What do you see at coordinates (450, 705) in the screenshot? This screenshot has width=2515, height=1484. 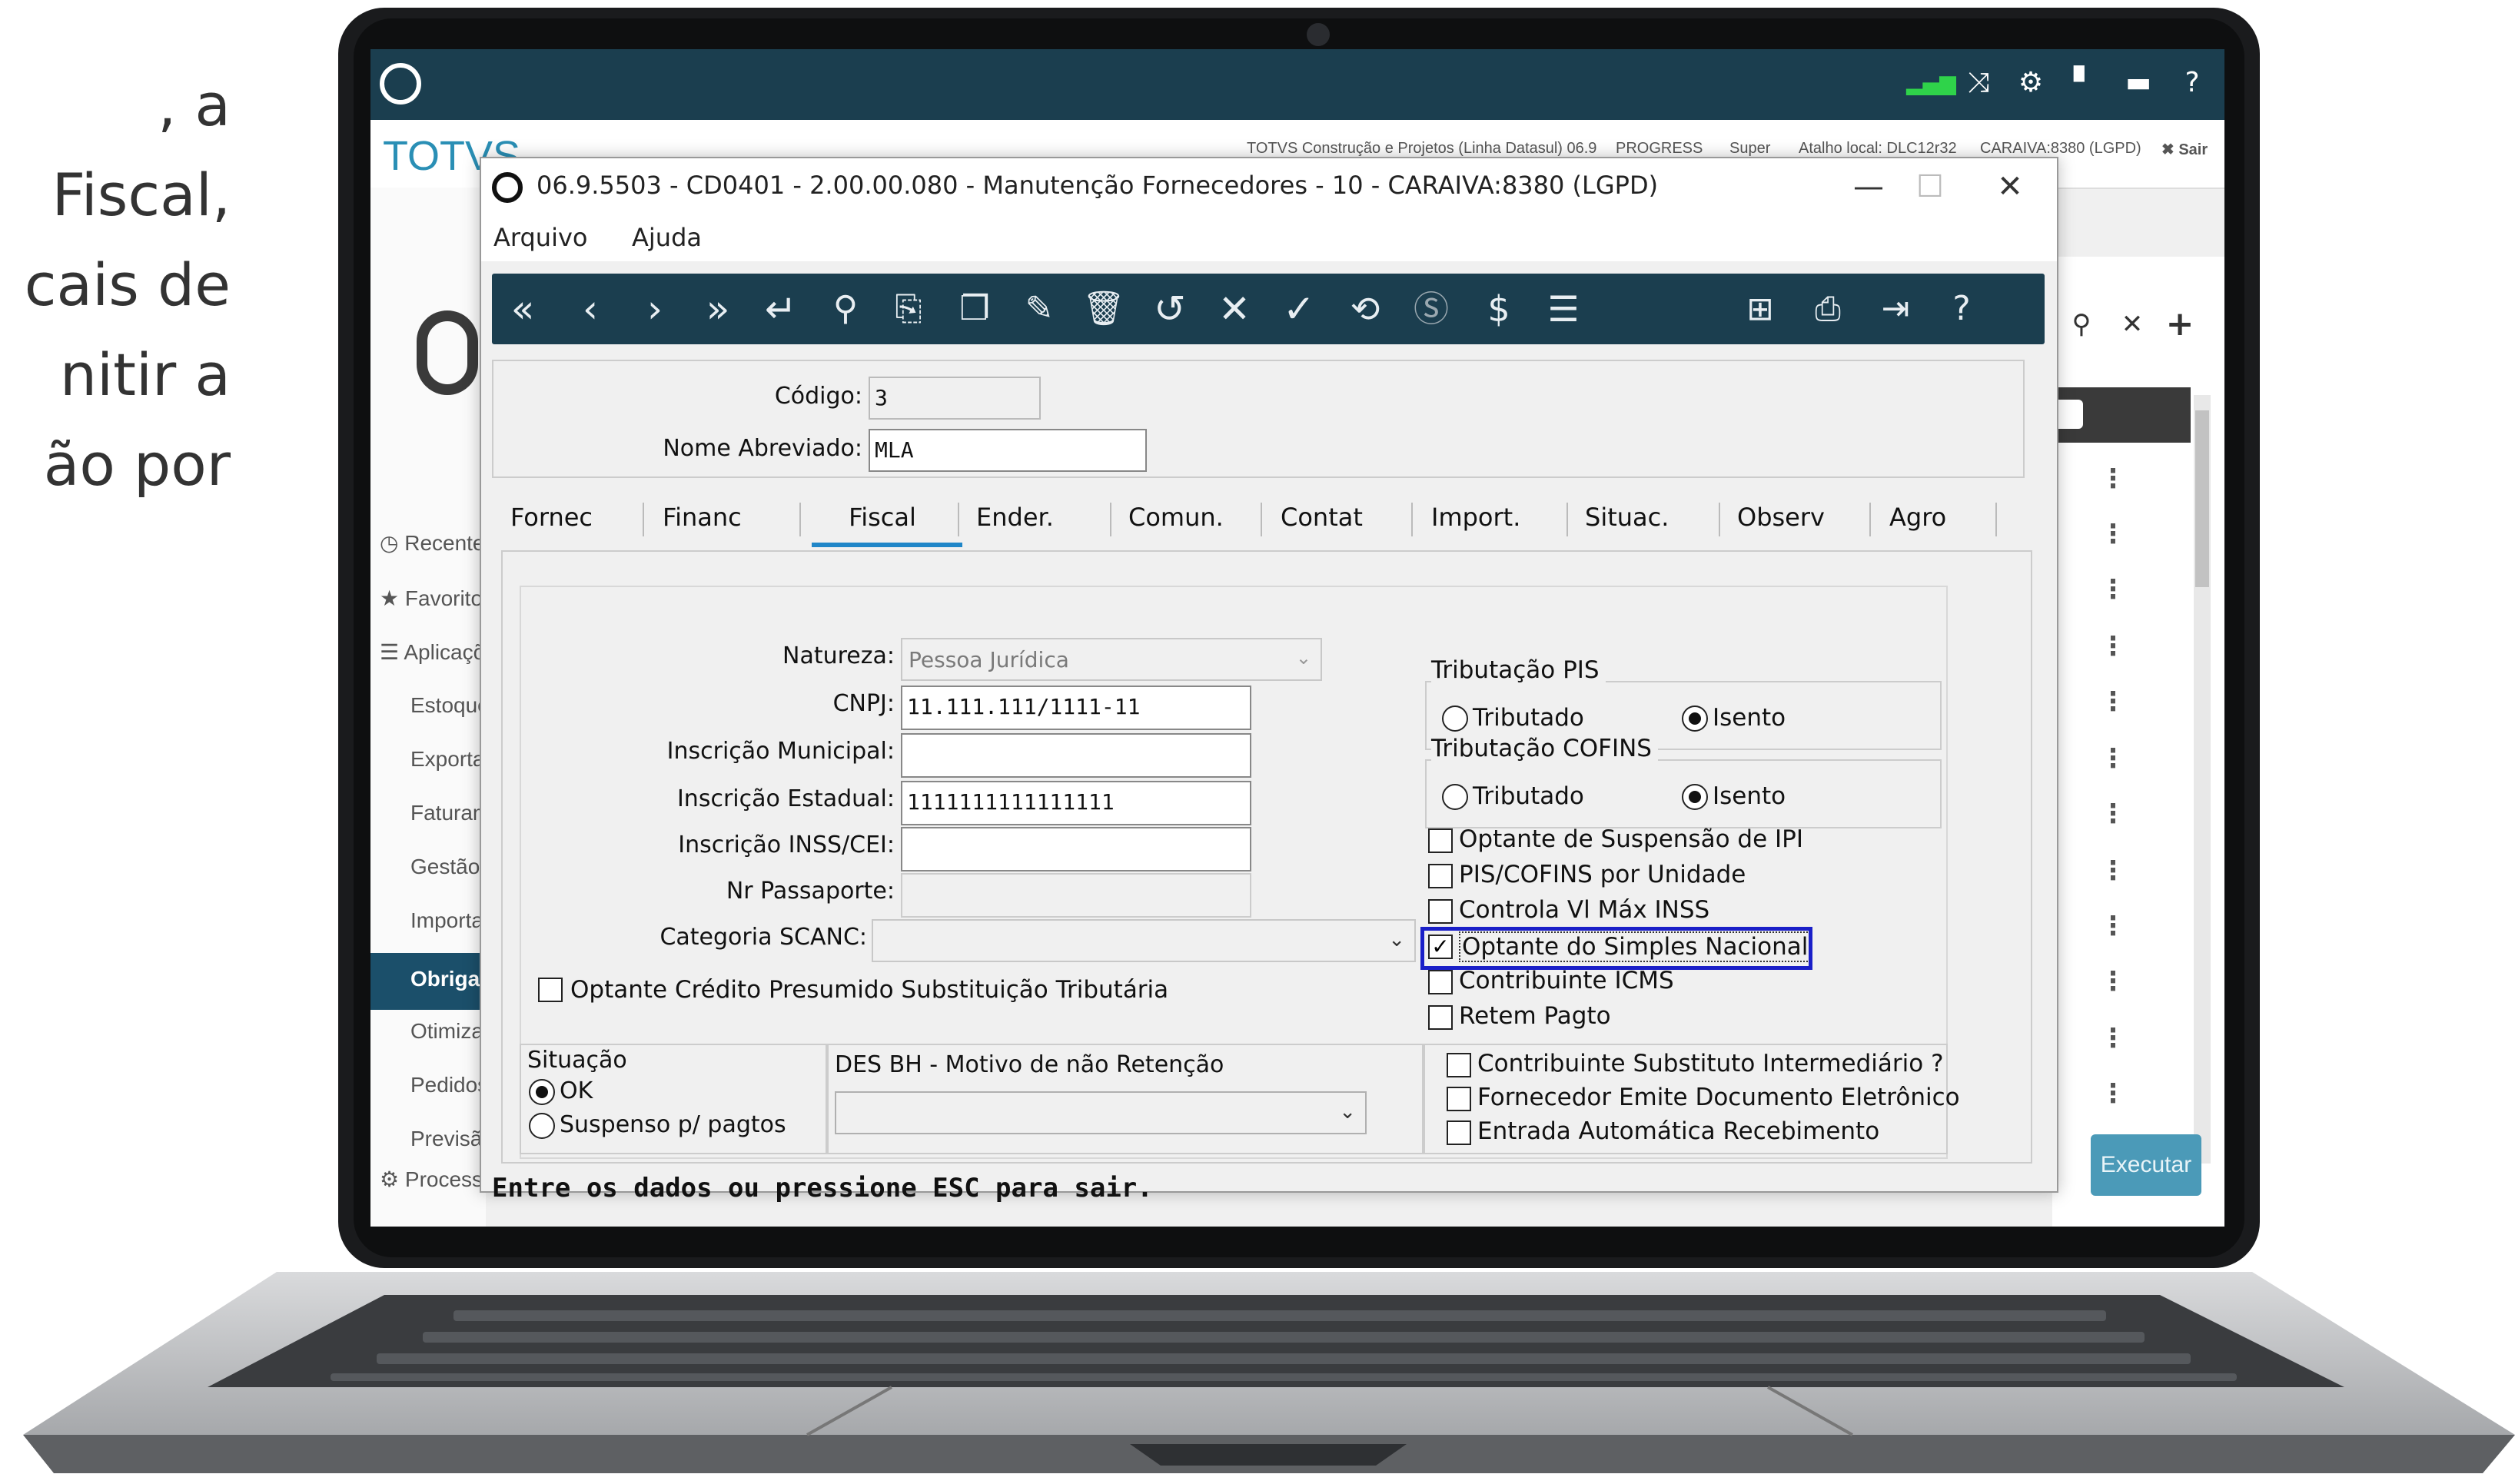 I see `nav-item-estoque: Estoque` at bounding box center [450, 705].